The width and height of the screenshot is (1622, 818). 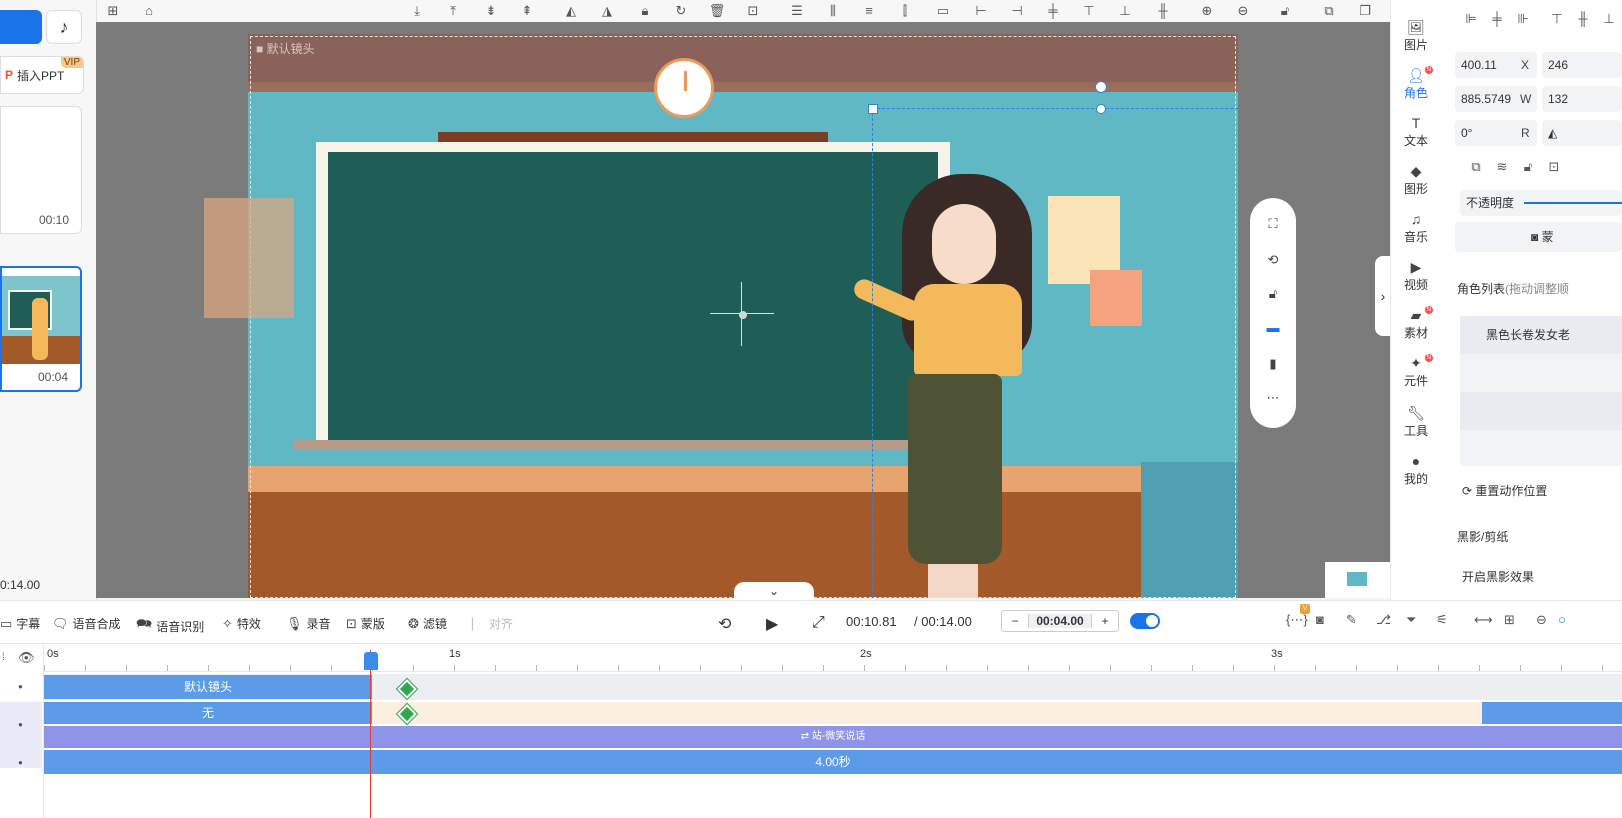 What do you see at coordinates (1416, 88) in the screenshot?
I see `sidebar-item-character: 👤︎ 角色 N` at bounding box center [1416, 88].